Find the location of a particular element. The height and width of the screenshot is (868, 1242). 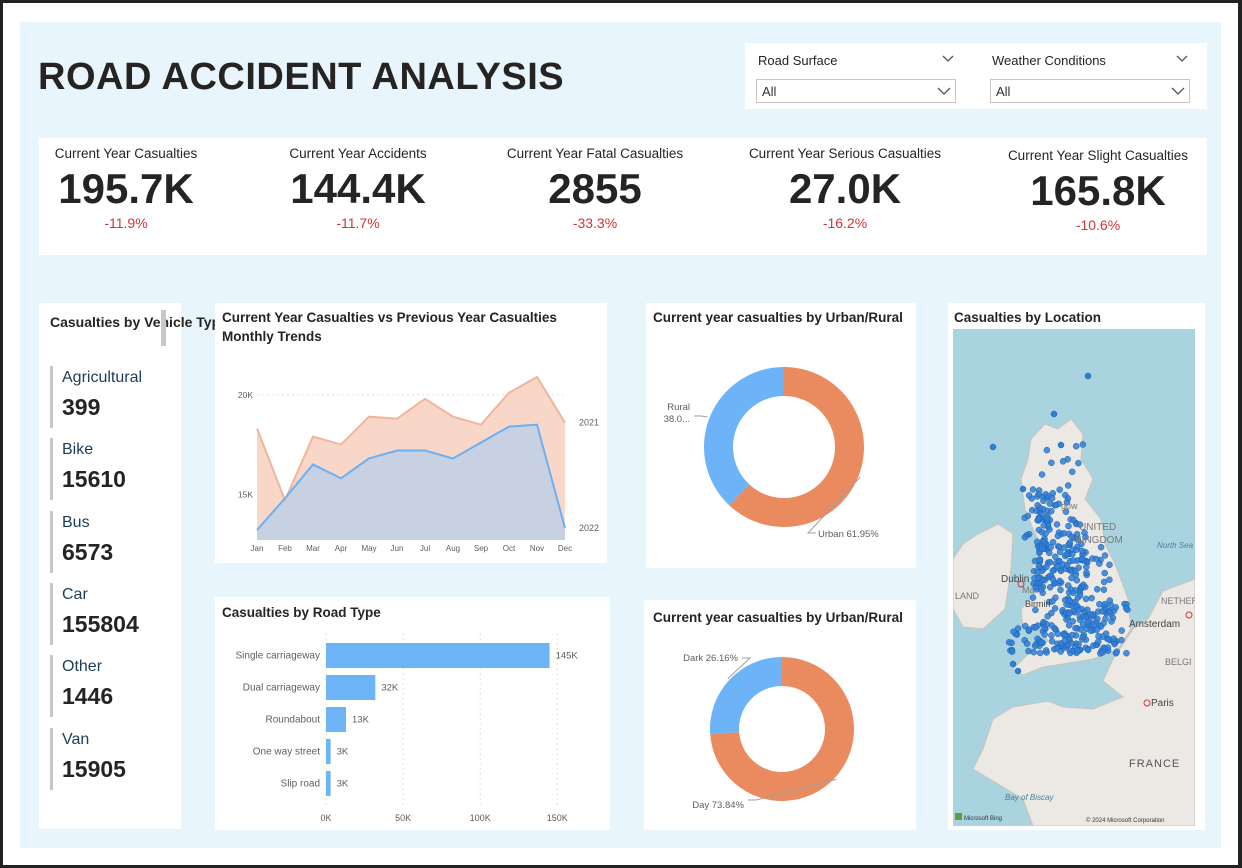

map-label: North Sea is located at coordinates (1175, 545).